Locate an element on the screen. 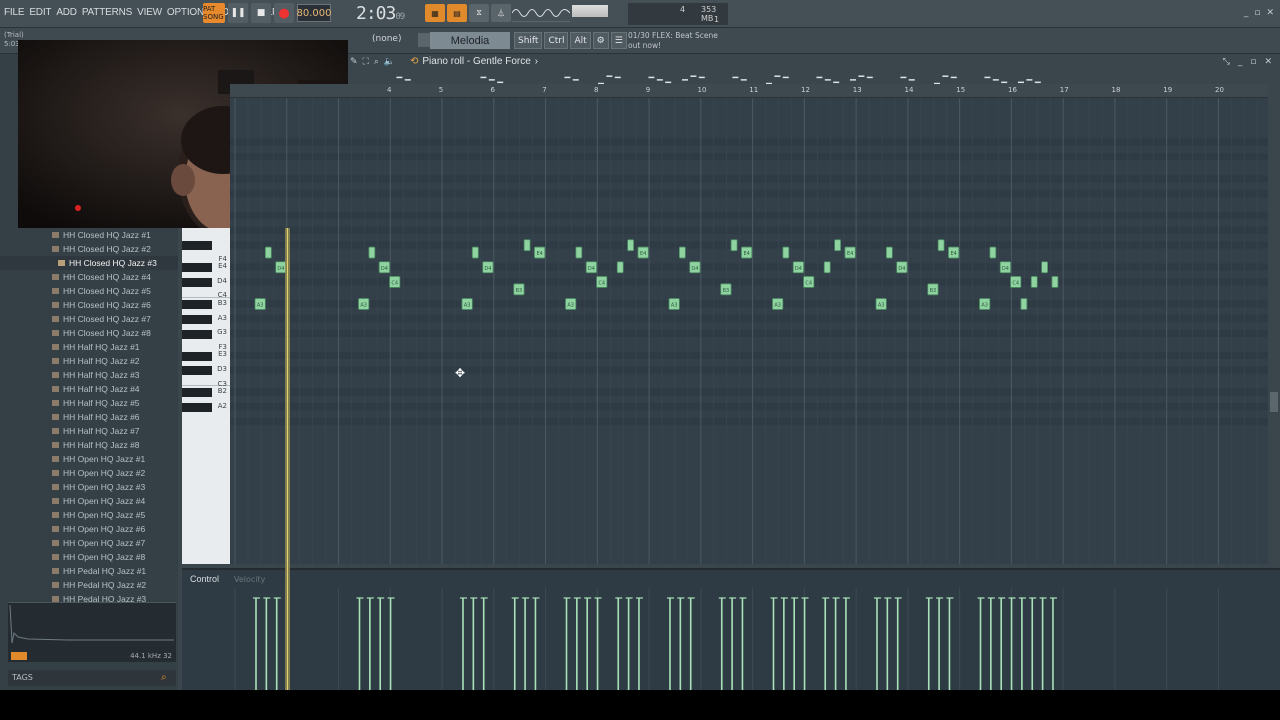 This screenshot has height=720, width=1280. pause-button: ❚❚ is located at coordinates (238, 13).